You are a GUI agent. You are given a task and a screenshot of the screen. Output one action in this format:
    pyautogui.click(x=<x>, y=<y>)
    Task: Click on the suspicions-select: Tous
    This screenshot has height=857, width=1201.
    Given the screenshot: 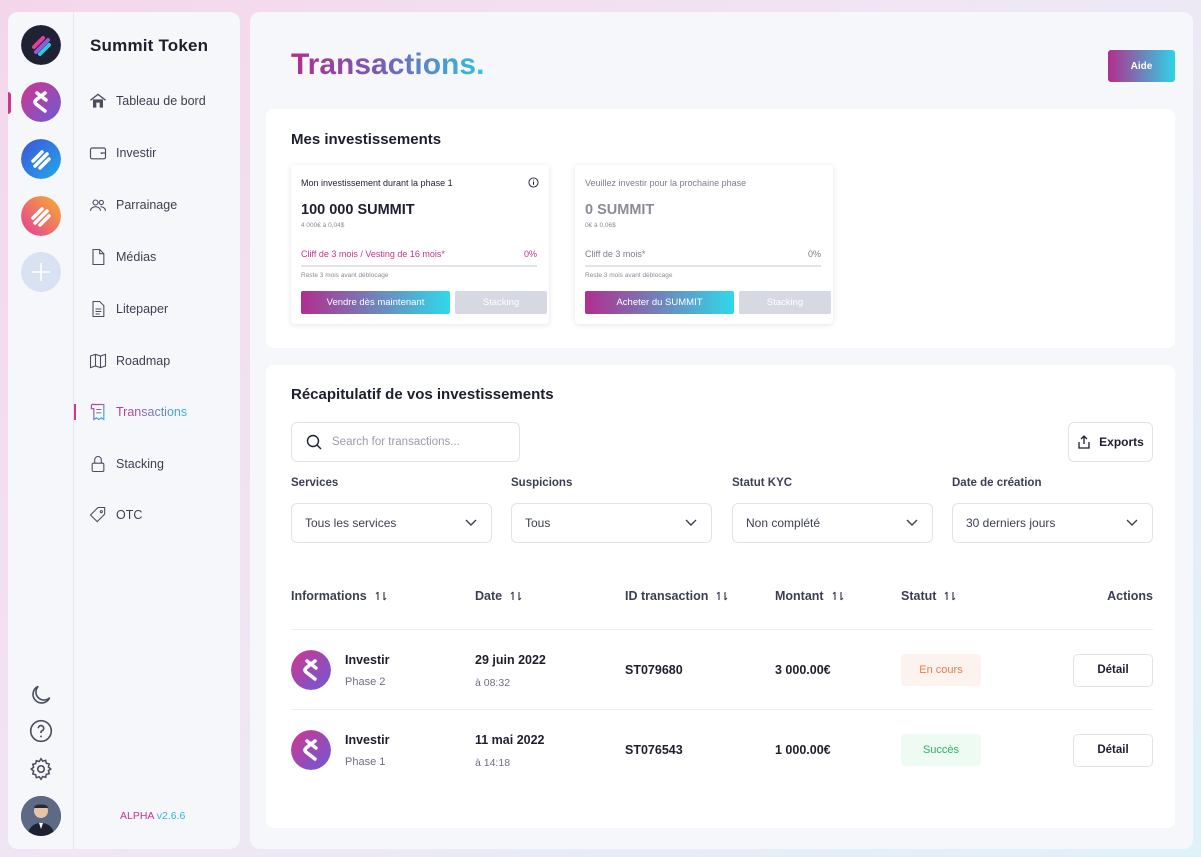 What is the action you would take?
    pyautogui.click(x=611, y=523)
    